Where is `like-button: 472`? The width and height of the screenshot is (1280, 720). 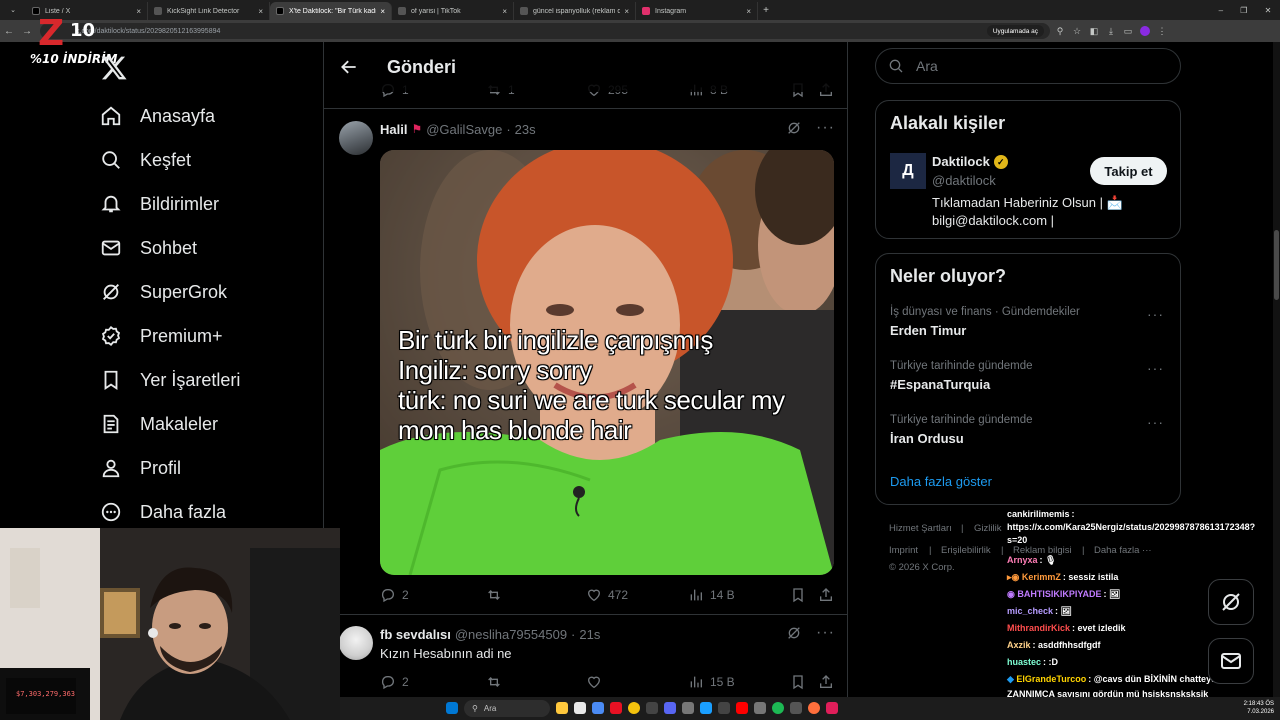
like-button: 472 is located at coordinates (637, 595).